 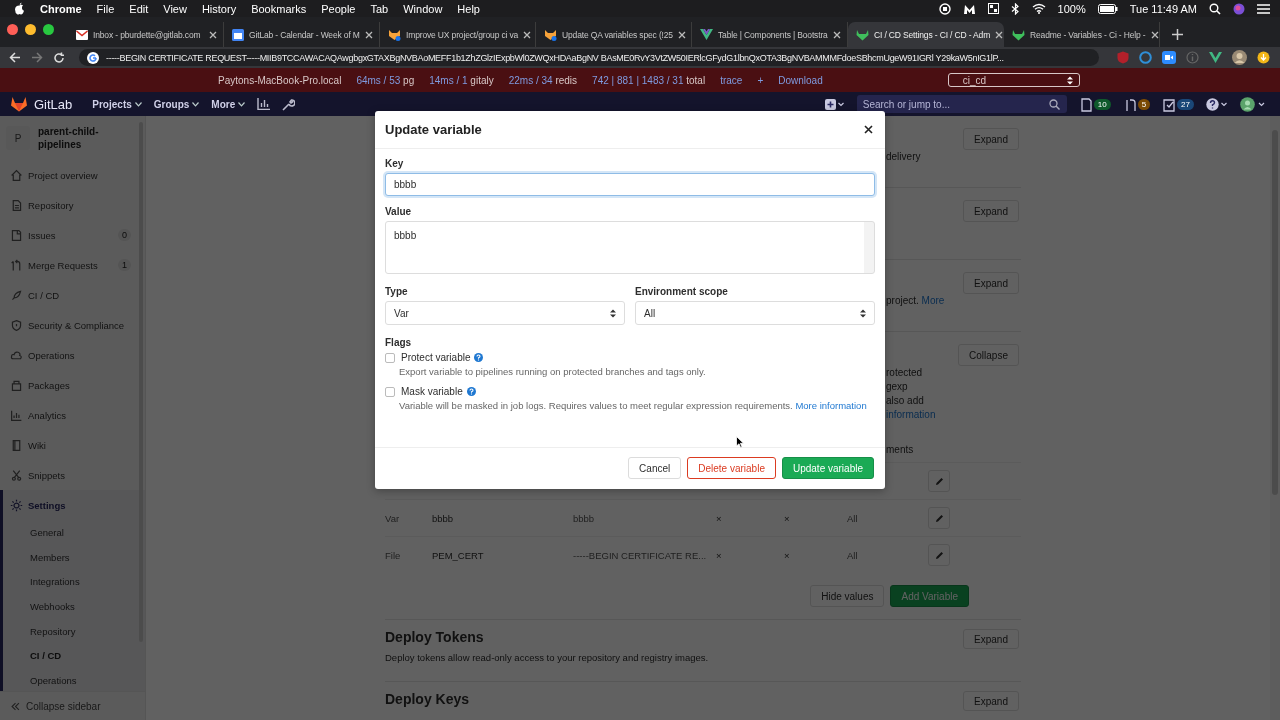 What do you see at coordinates (1217, 104) in the screenshot?
I see `help-icon` at bounding box center [1217, 104].